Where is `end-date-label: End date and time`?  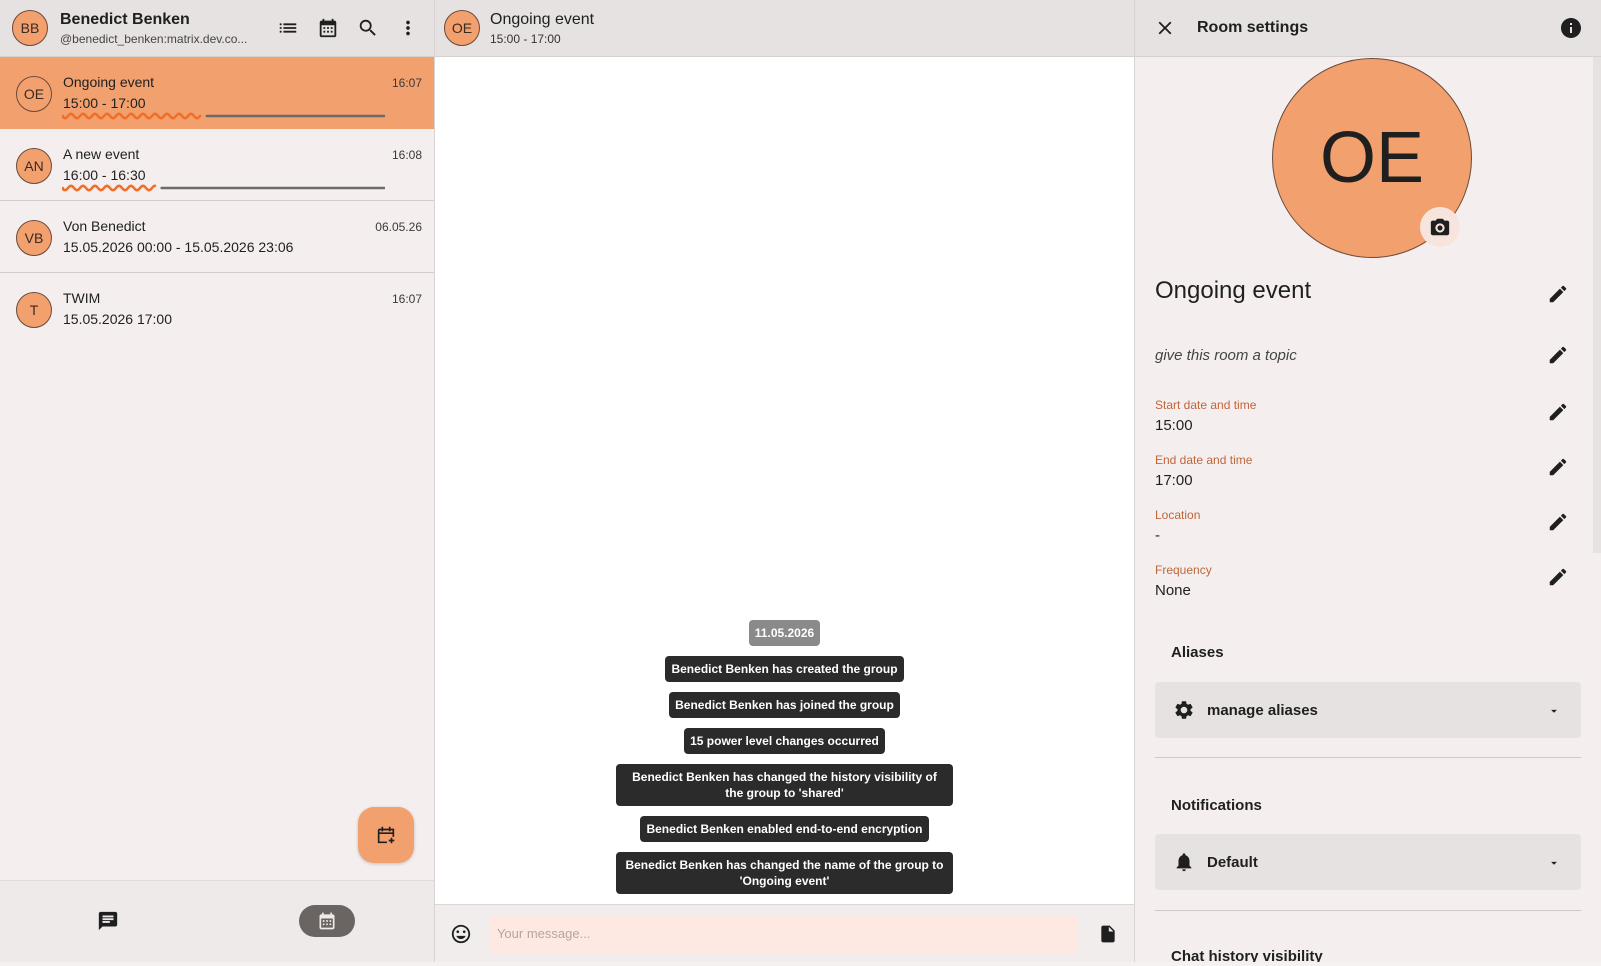
end-date-label: End date and time is located at coordinates (1204, 460).